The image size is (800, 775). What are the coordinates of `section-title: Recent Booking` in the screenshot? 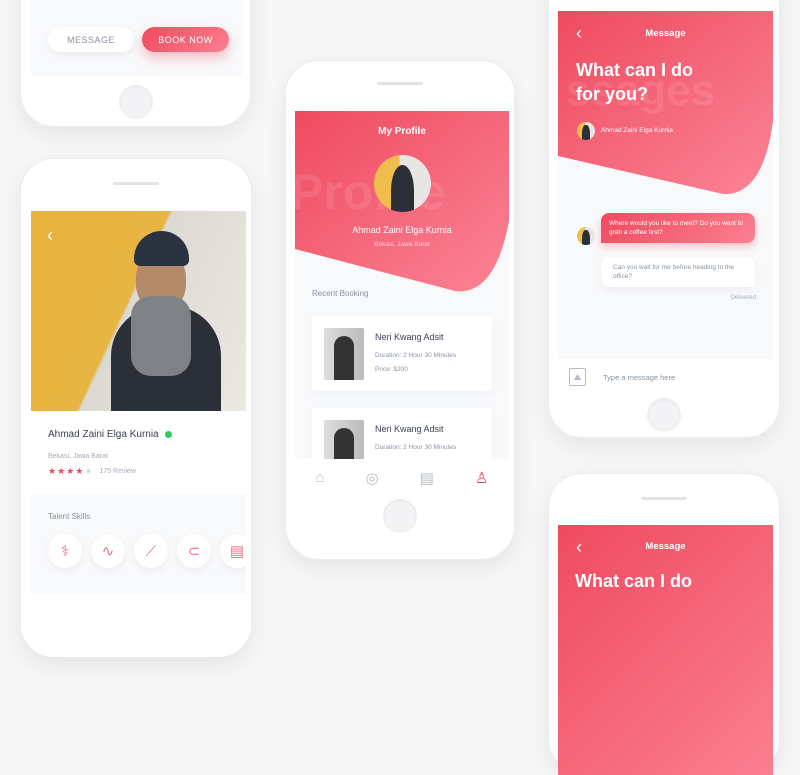 It's located at (340, 293).